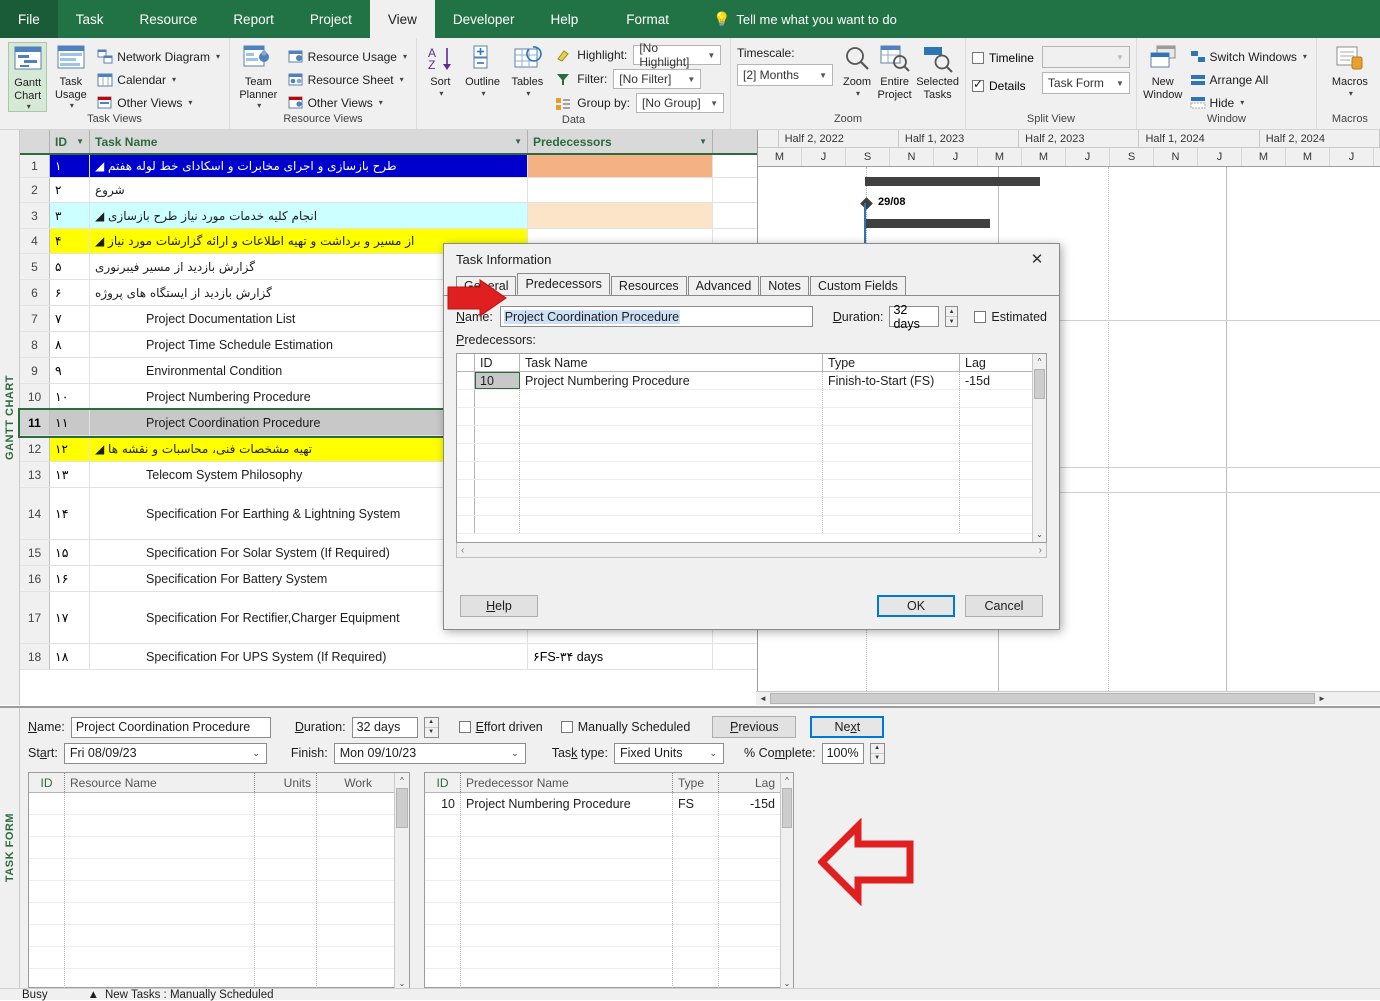  I want to click on gantt-chart-button: Gantt Chart ▾, so click(28, 77).